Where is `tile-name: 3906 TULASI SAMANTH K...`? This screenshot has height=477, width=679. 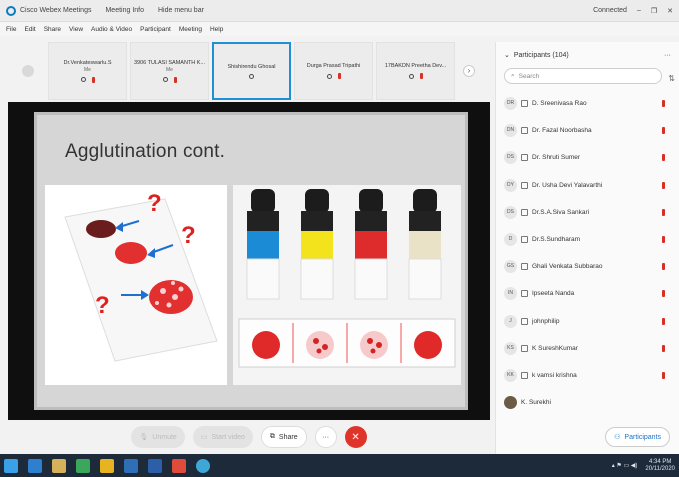
tile-name: 3906 TULASI SAMANTH K... is located at coordinates (169, 62).